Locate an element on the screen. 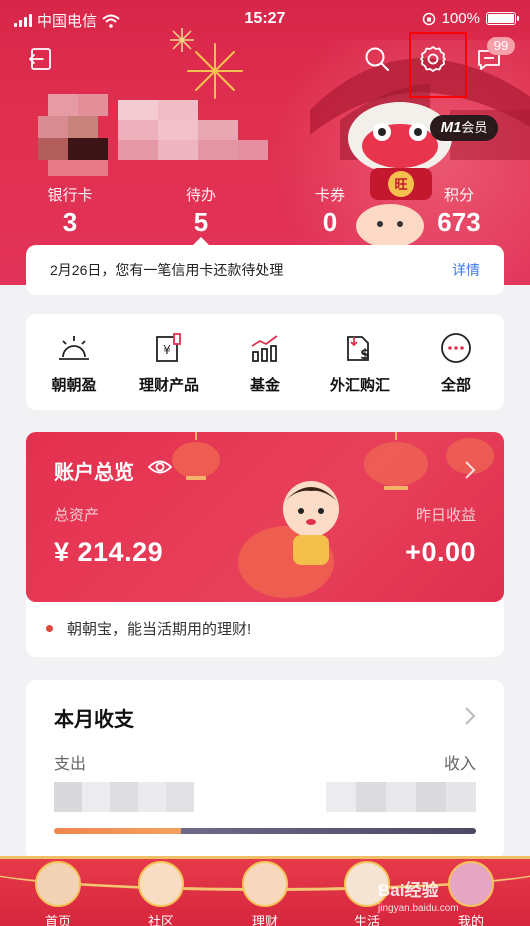 Image resolution: width=530 pixels, height=926 pixels. account-tip-text: 朝朝宝，能当活期用的理财! is located at coordinates (159, 629).